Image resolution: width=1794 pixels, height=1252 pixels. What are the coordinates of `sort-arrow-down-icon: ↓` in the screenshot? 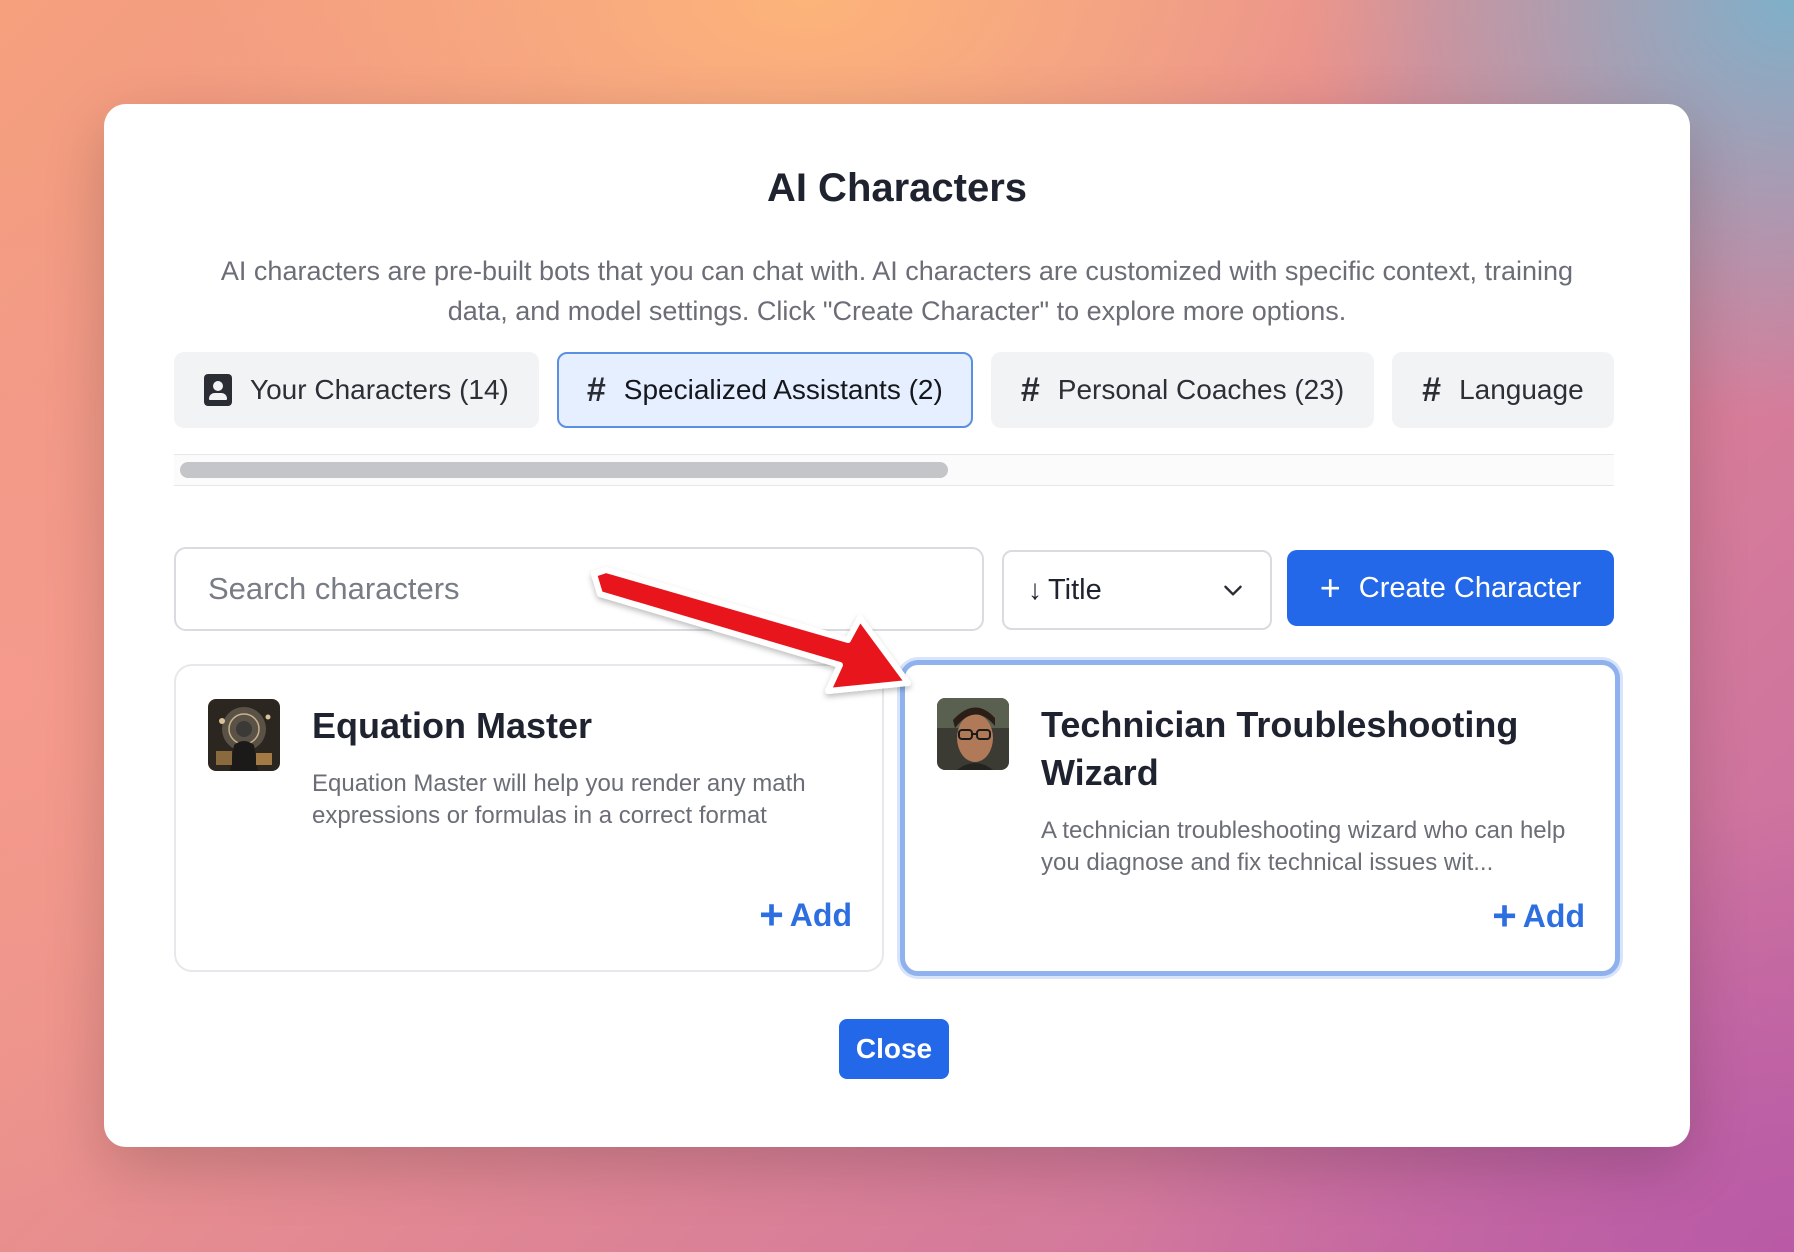 It's located at (1035, 589).